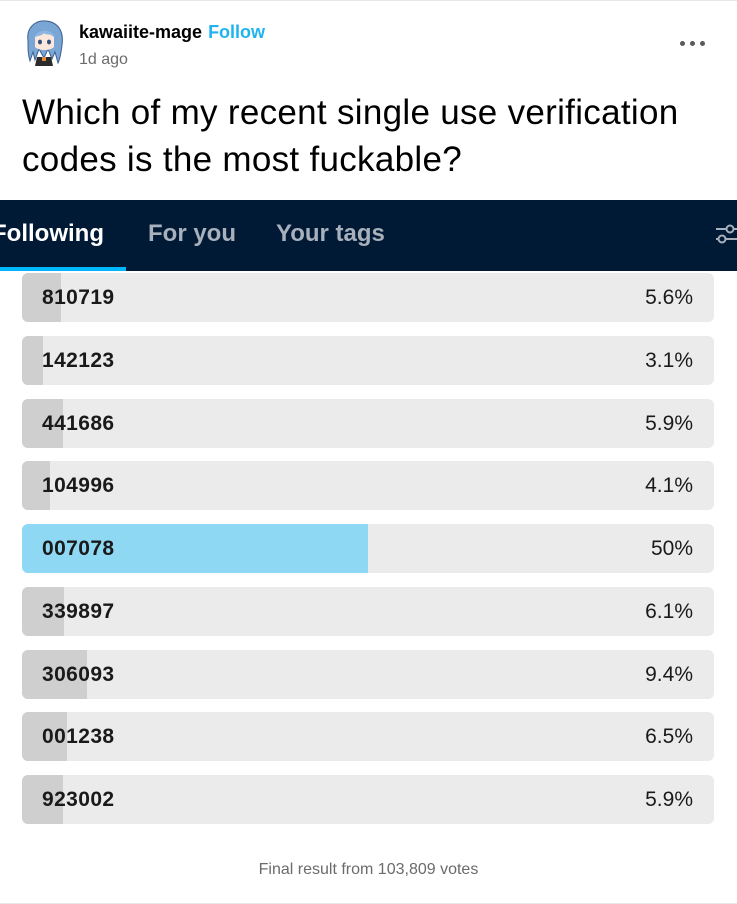 The width and height of the screenshot is (737, 904). What do you see at coordinates (669, 611) in the screenshot?
I see `poll-option-percent: 6.1%` at bounding box center [669, 611].